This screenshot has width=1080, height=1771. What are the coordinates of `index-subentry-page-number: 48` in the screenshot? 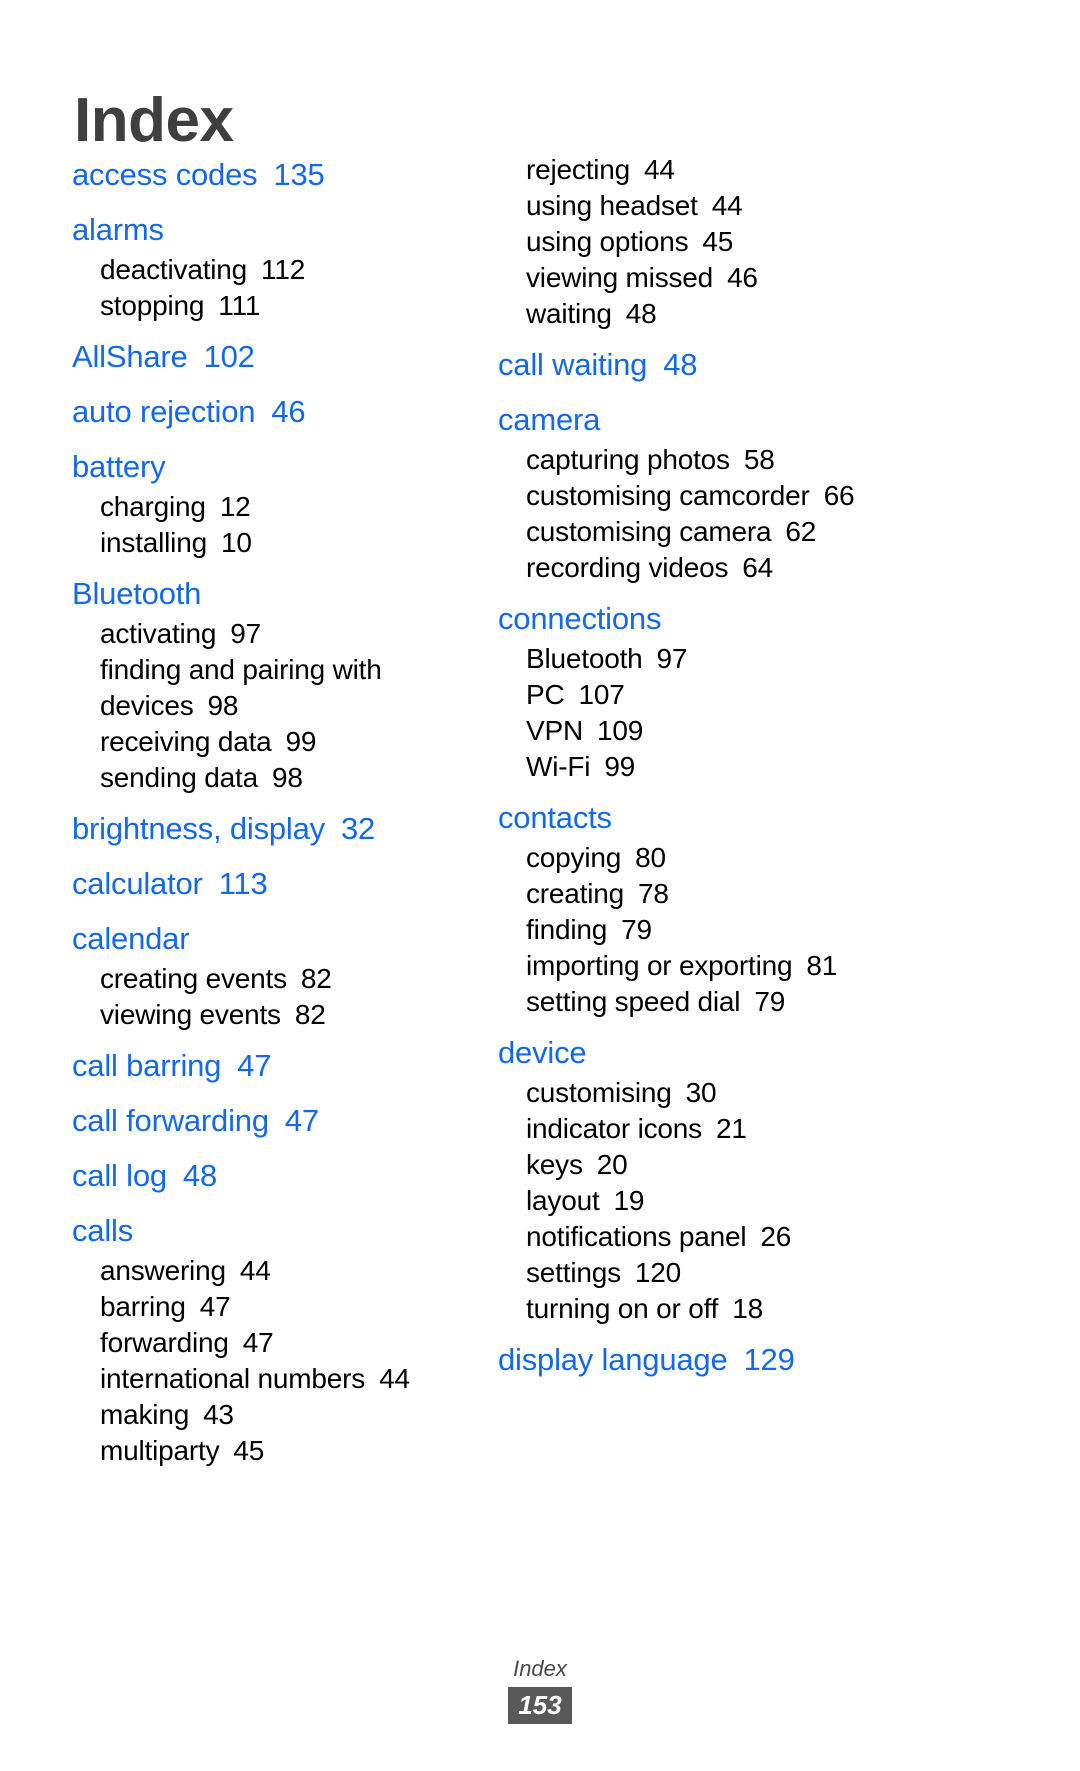 It's located at (641, 313).